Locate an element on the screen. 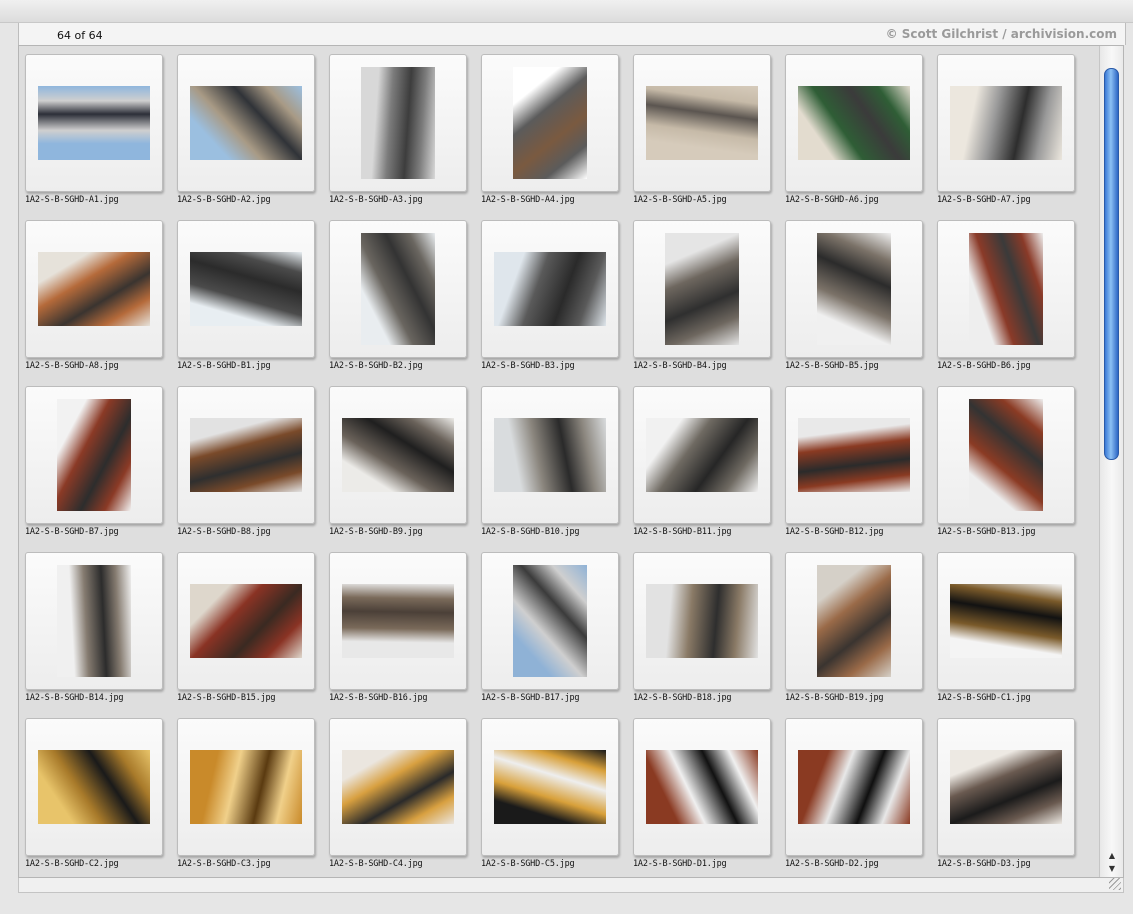 This screenshot has height=914, width=1133. thumbnail-item: 1A2-S-B-SGHD-B9.jpg is located at coordinates (399, 461).